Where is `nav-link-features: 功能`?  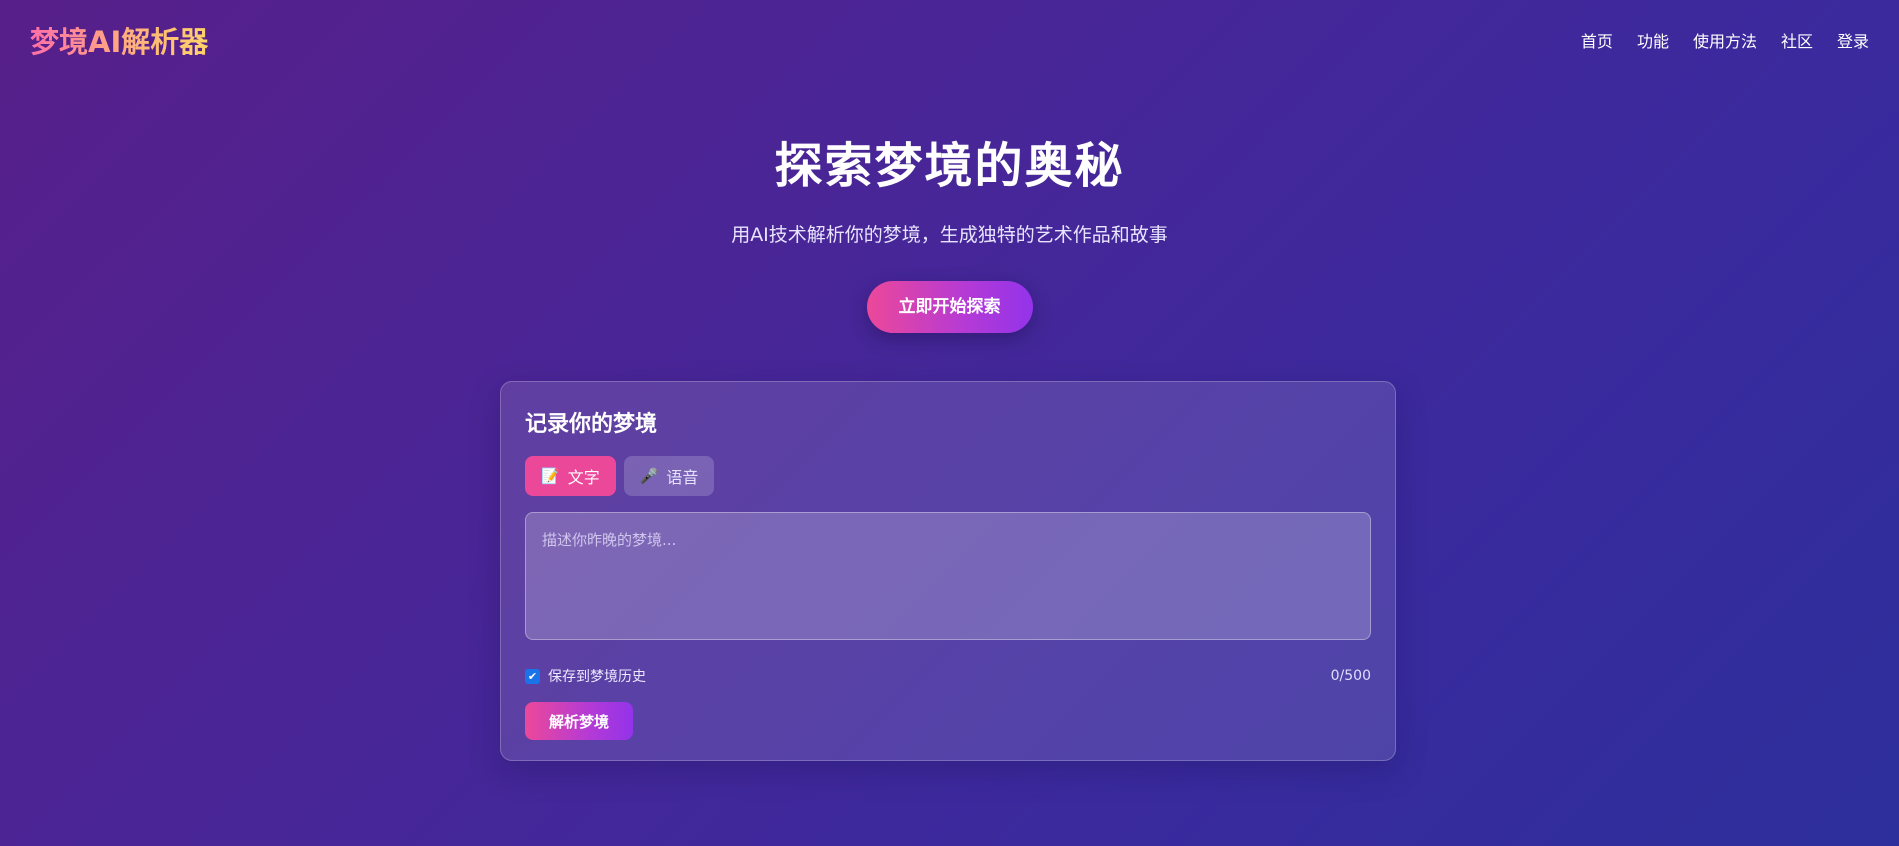 nav-link-features: 功能 is located at coordinates (1653, 40).